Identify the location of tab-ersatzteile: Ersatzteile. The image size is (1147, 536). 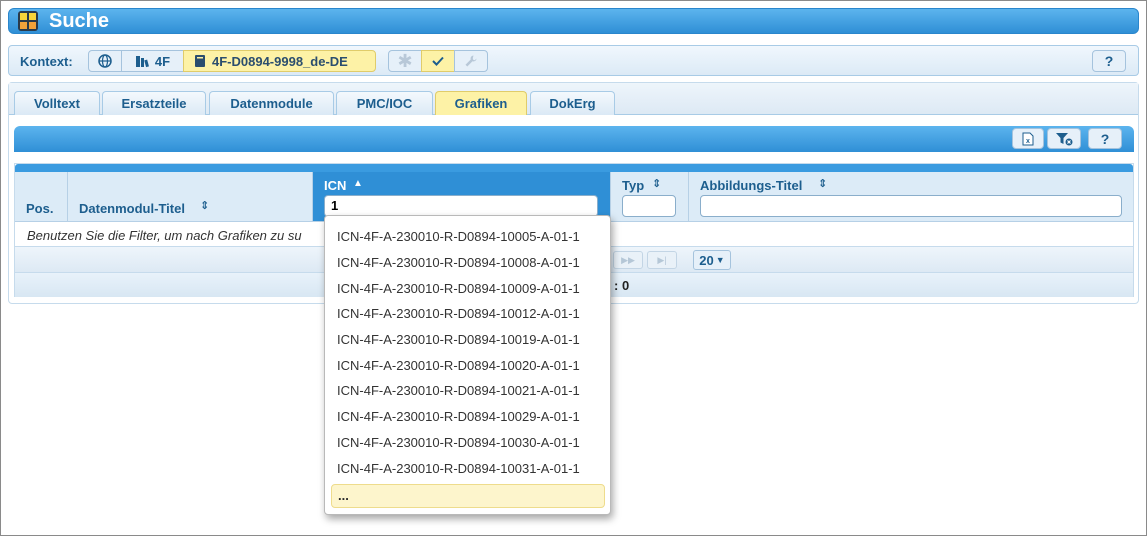
(154, 103).